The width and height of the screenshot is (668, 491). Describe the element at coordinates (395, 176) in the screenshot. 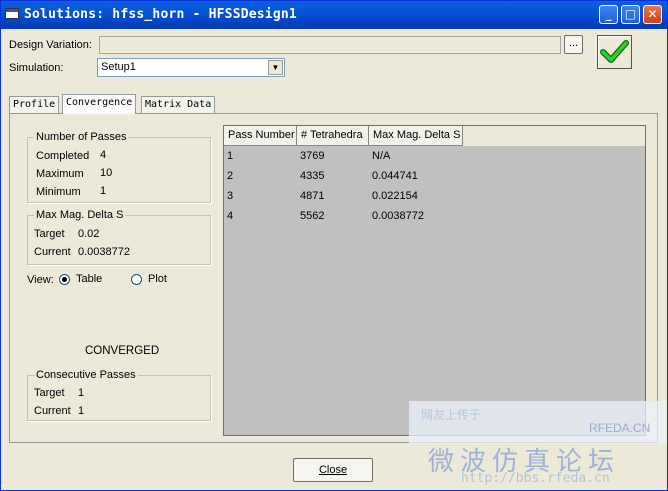

I see `cell-delta-s: 0.044741` at that location.